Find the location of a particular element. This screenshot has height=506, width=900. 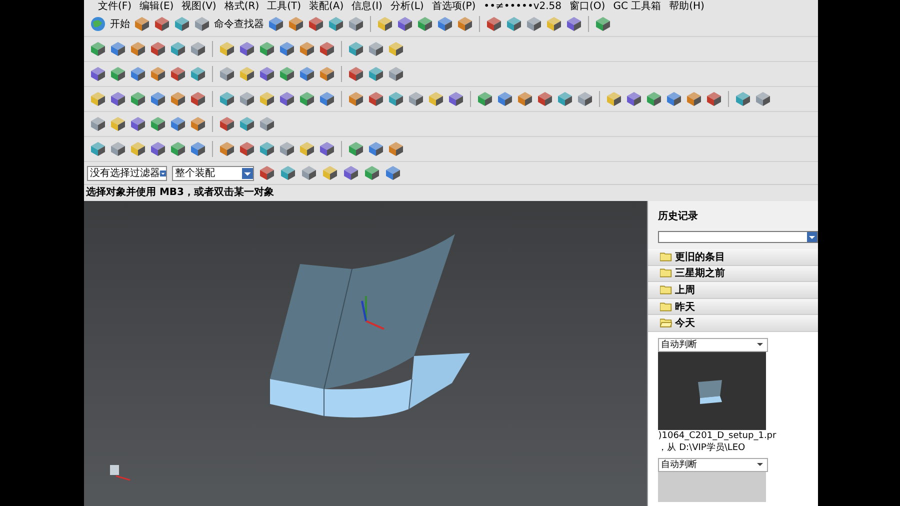

menu-item: ••≠•••••v2.58 is located at coordinates (523, 7).